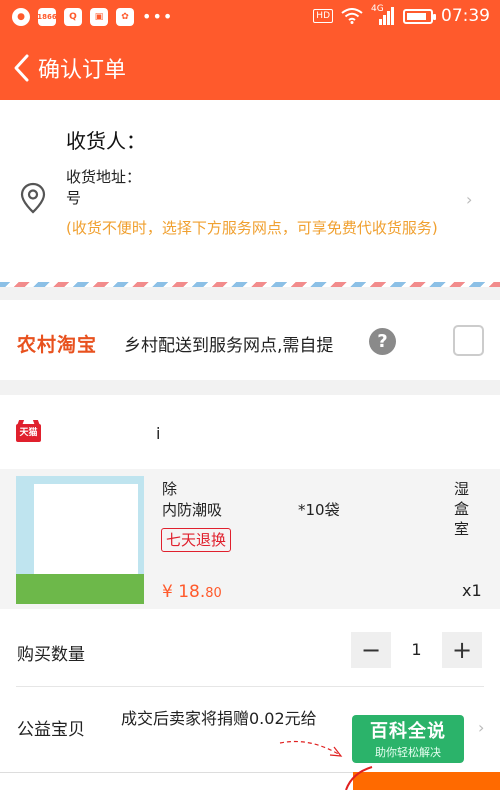 This screenshot has height=790, width=500. Describe the element at coordinates (468, 340) in the screenshot. I see `rural-delivery-checkbox` at that location.